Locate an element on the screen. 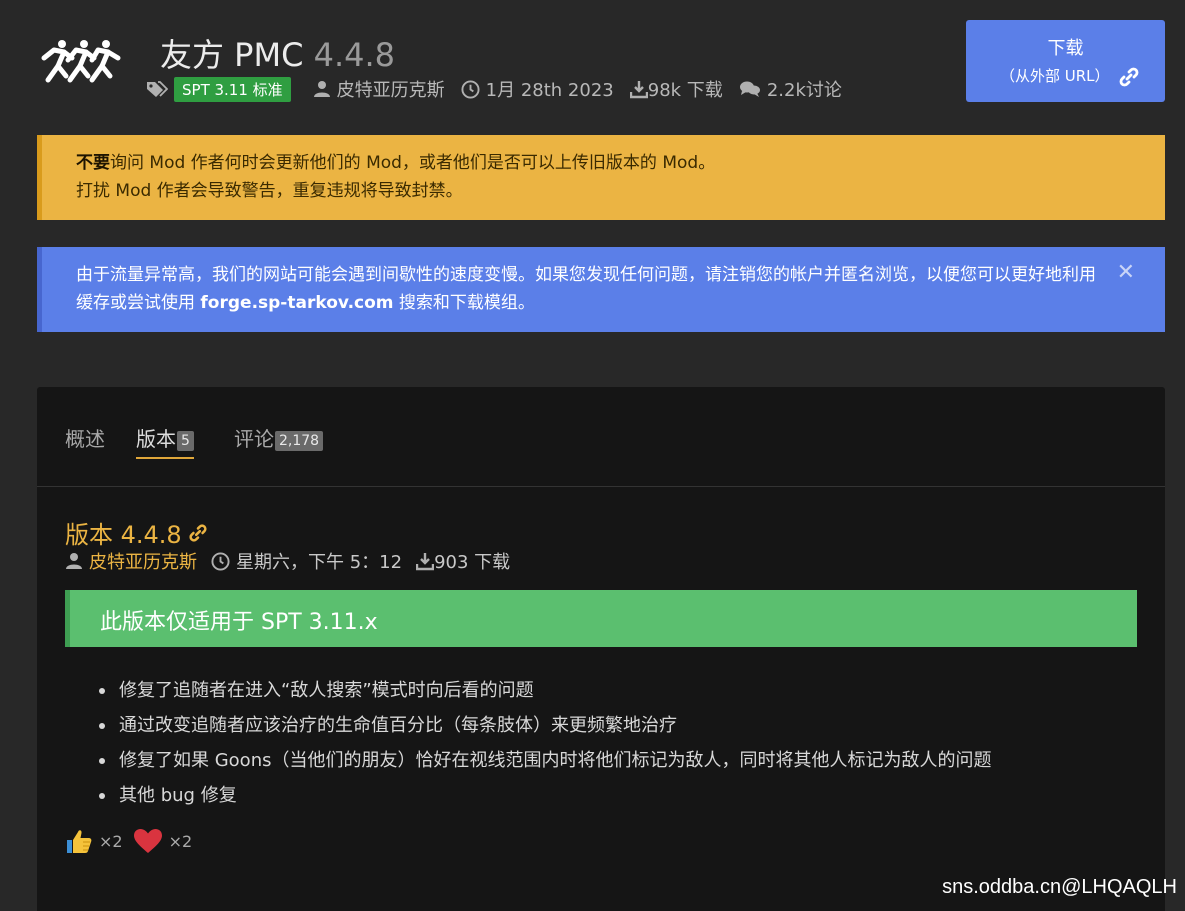 Image resolution: width=1185 pixels, height=911 pixels. download-button-label: 下载 is located at coordinates (1065, 48).